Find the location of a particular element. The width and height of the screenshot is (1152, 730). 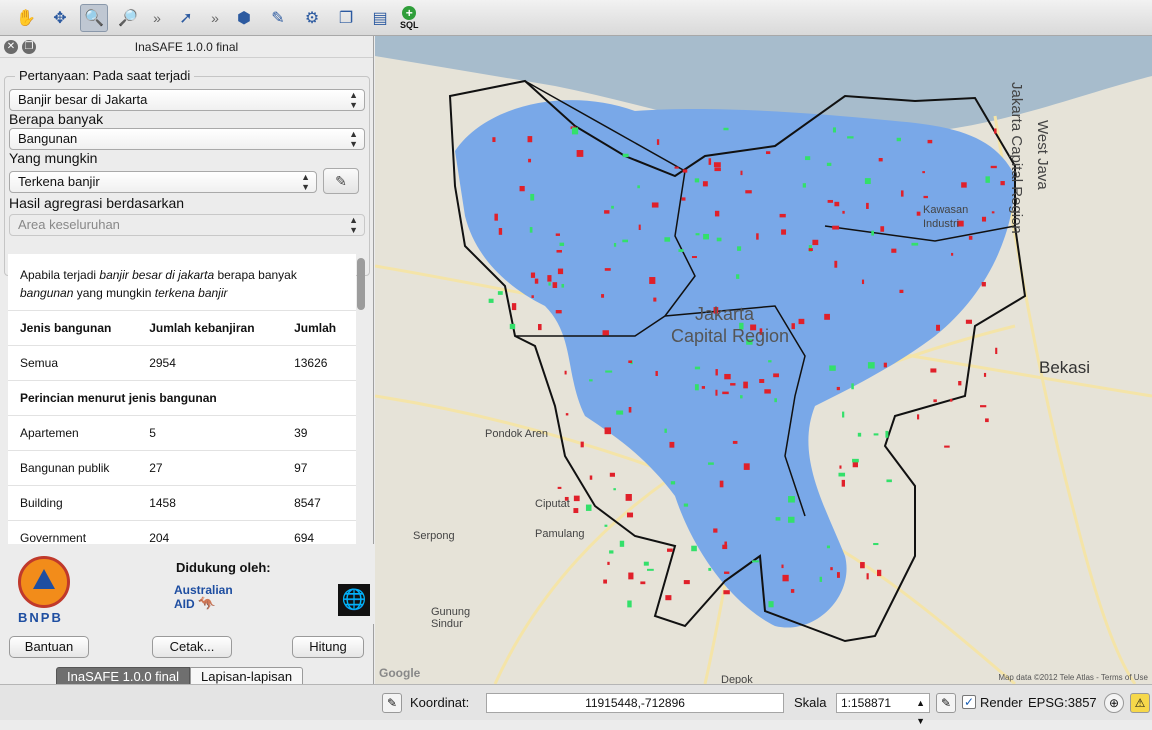

scale-label: Skala is located at coordinates (810, 702).